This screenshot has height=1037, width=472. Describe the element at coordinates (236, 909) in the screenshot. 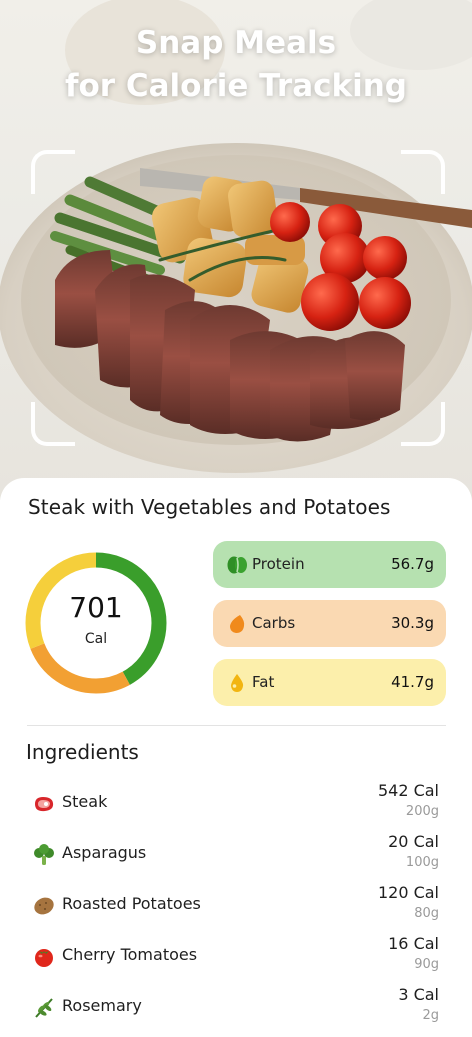

I see `ingredient-row-roasted-potatoes: Roasted Potatoes 120 Cal 80g` at that location.